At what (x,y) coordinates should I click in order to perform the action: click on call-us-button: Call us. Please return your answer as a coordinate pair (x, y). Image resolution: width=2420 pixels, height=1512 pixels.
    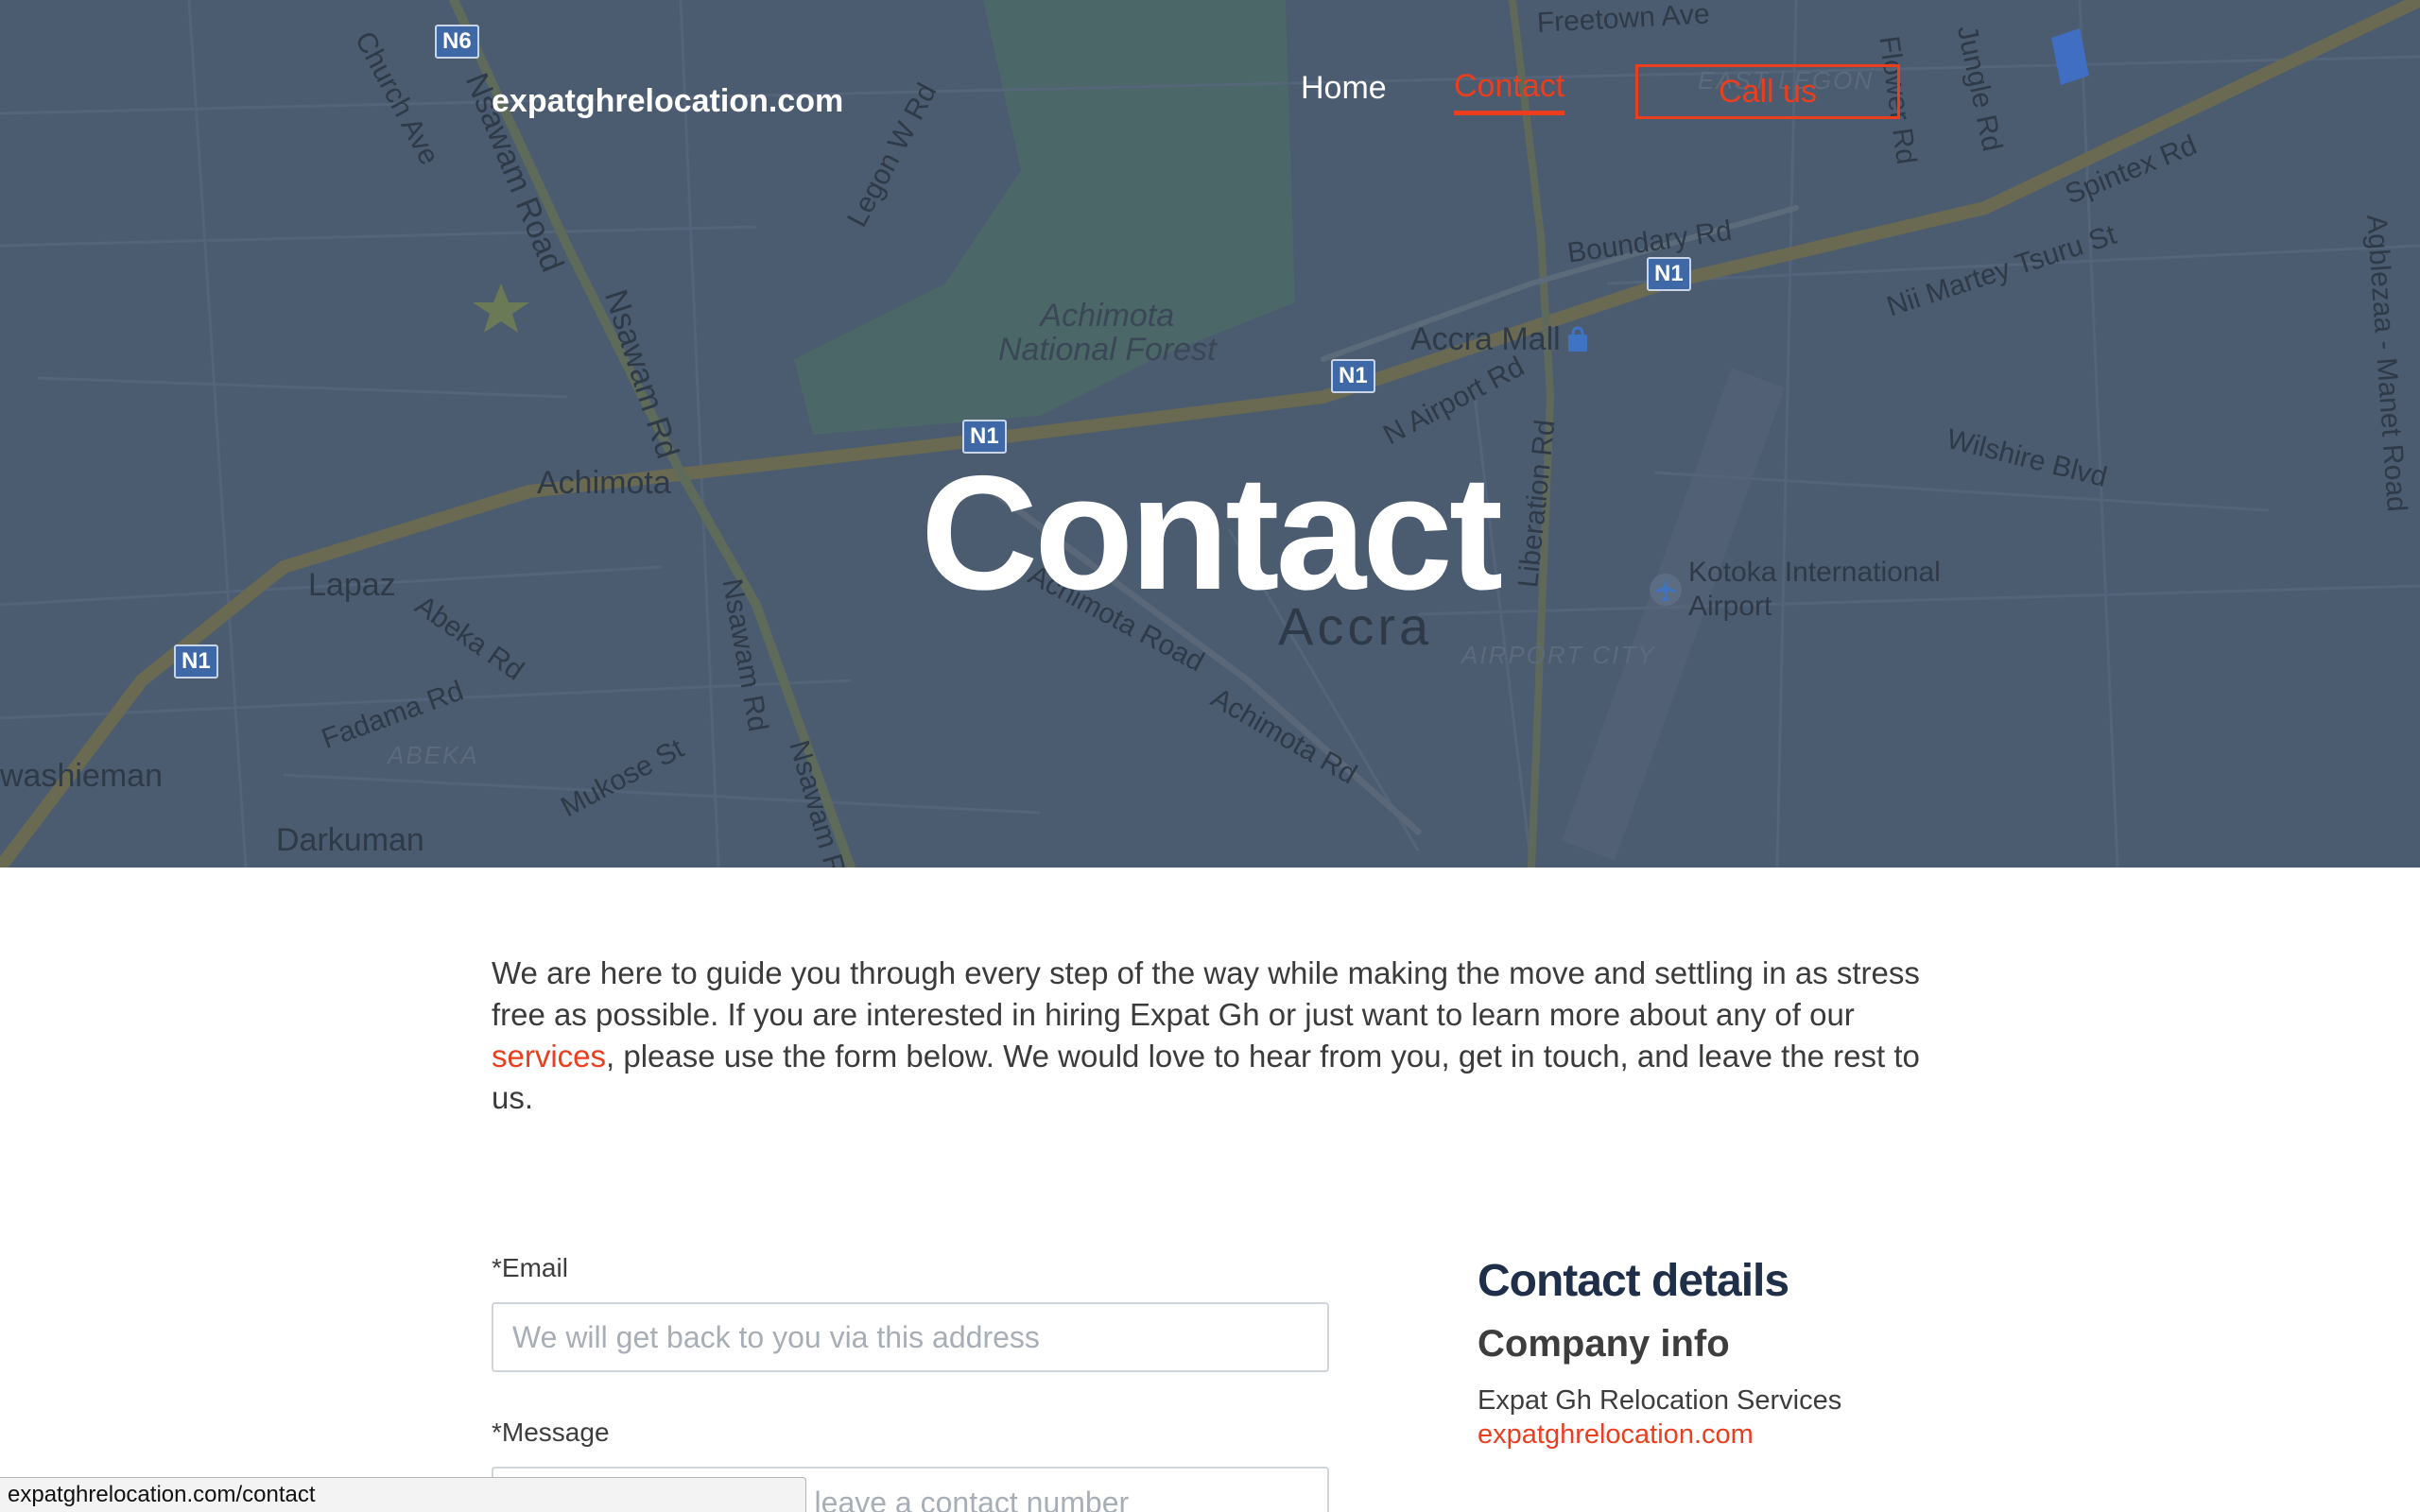
    Looking at the image, I should click on (1767, 91).